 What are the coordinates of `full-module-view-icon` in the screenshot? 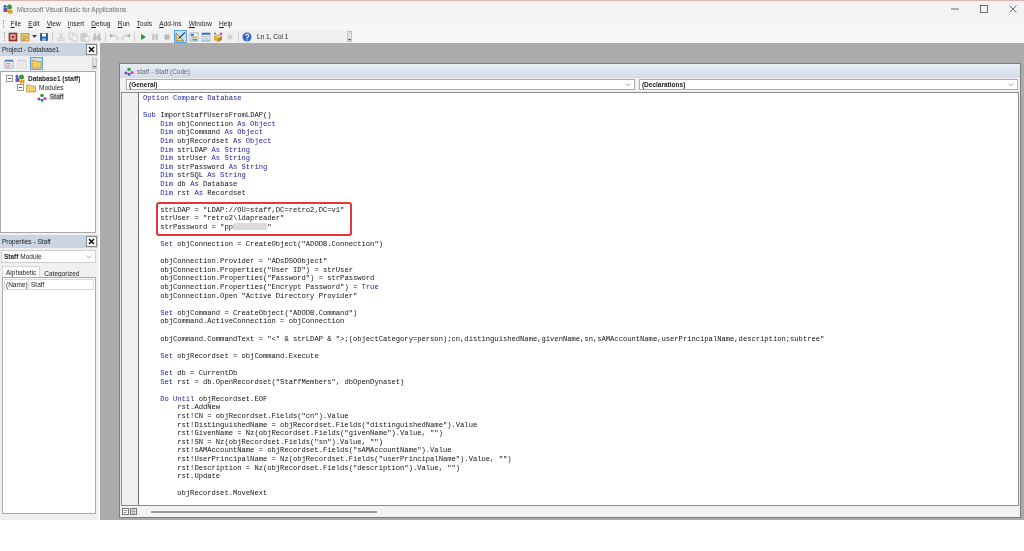 It's located at (133, 511).